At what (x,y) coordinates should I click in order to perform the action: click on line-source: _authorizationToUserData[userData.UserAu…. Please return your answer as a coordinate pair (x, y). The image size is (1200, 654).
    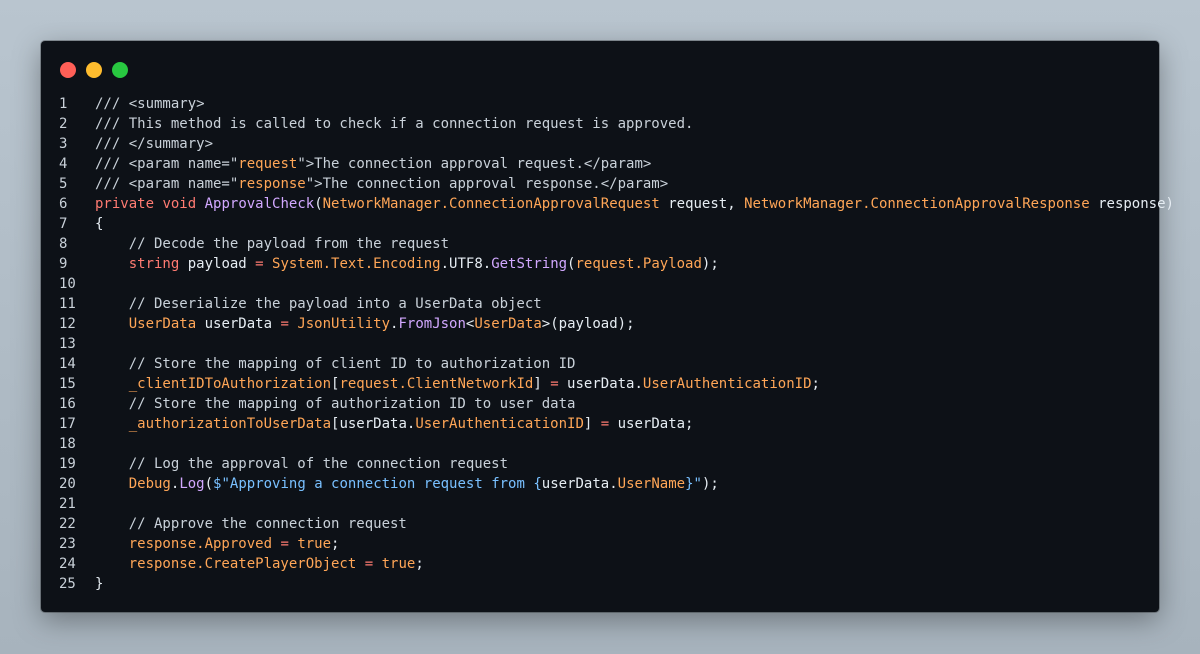
    Looking at the image, I should click on (394, 424).